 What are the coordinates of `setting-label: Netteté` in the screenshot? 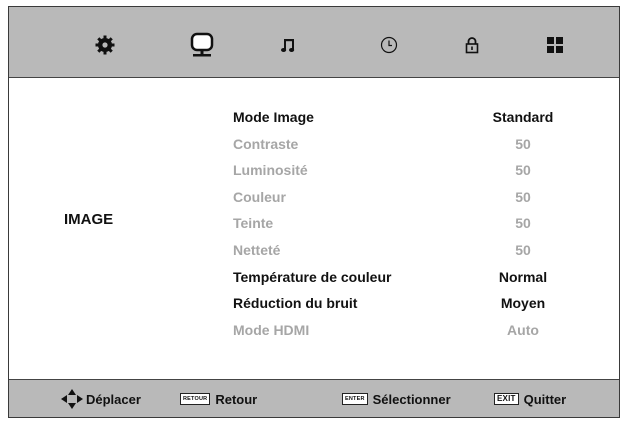 It's located at (257, 250).